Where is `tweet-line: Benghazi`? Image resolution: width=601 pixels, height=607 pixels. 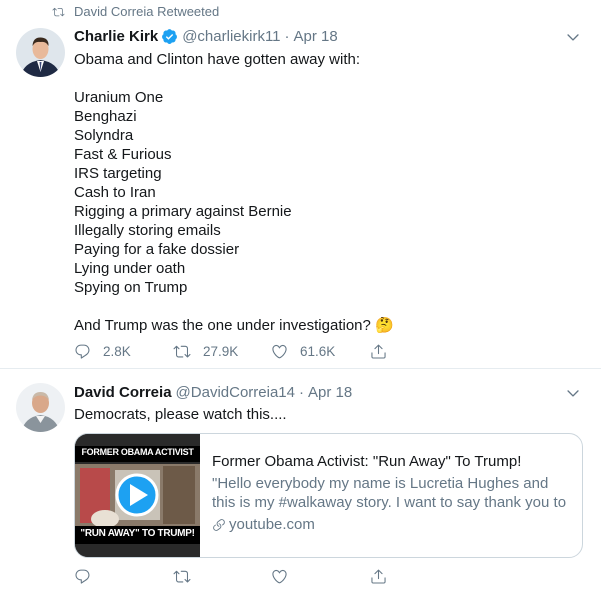 tweet-line: Benghazi is located at coordinates (105, 116).